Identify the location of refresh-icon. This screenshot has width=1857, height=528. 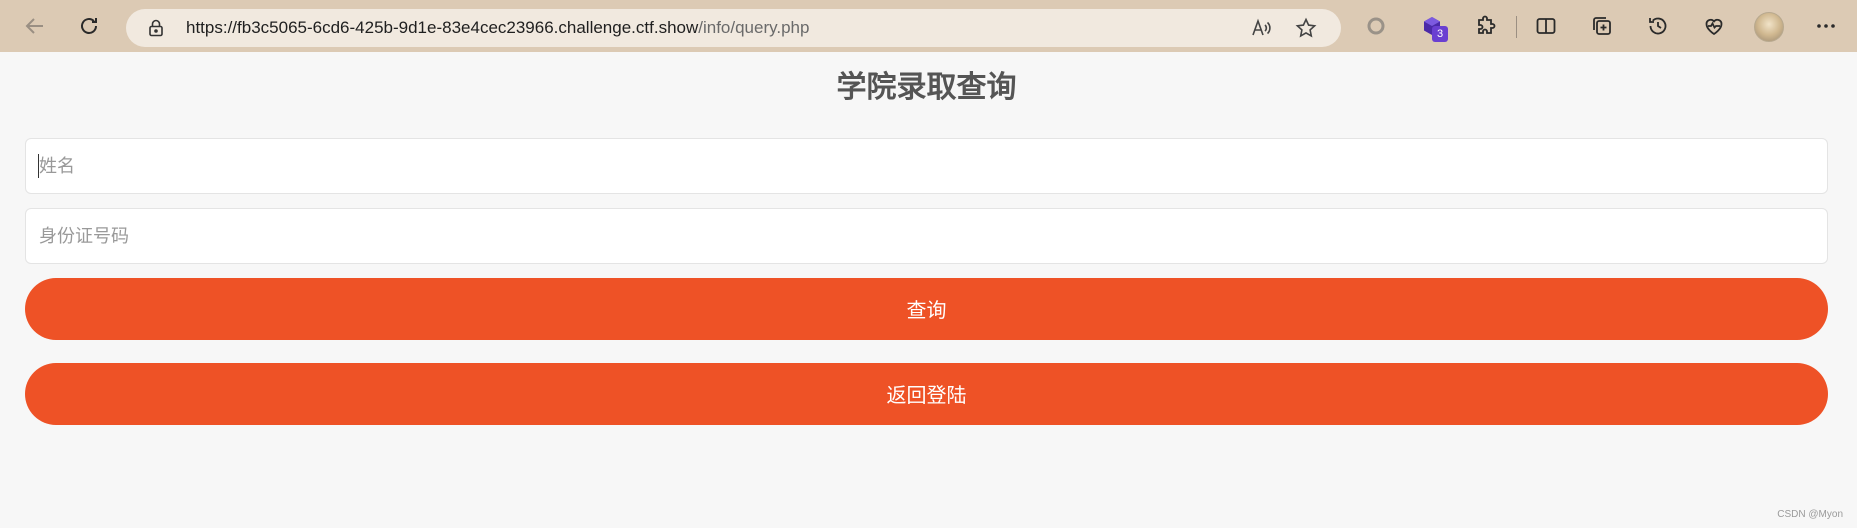
(89, 26).